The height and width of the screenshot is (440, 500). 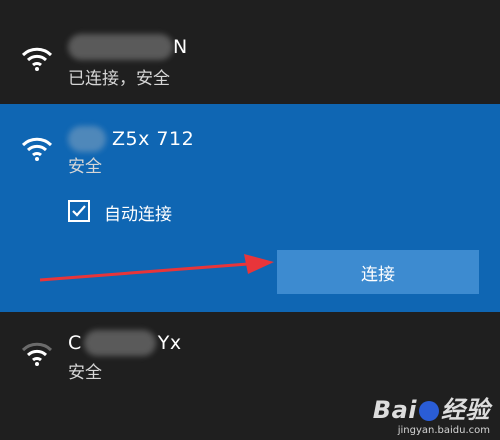 I want to click on network-status: 已连接，安全, so click(x=119, y=79).